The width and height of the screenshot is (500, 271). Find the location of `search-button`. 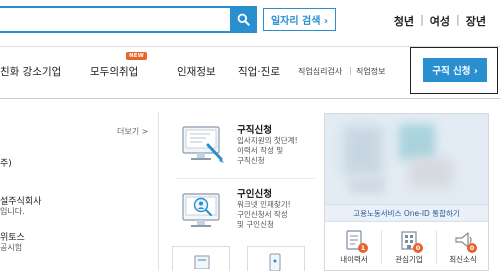

search-button is located at coordinates (243, 19).